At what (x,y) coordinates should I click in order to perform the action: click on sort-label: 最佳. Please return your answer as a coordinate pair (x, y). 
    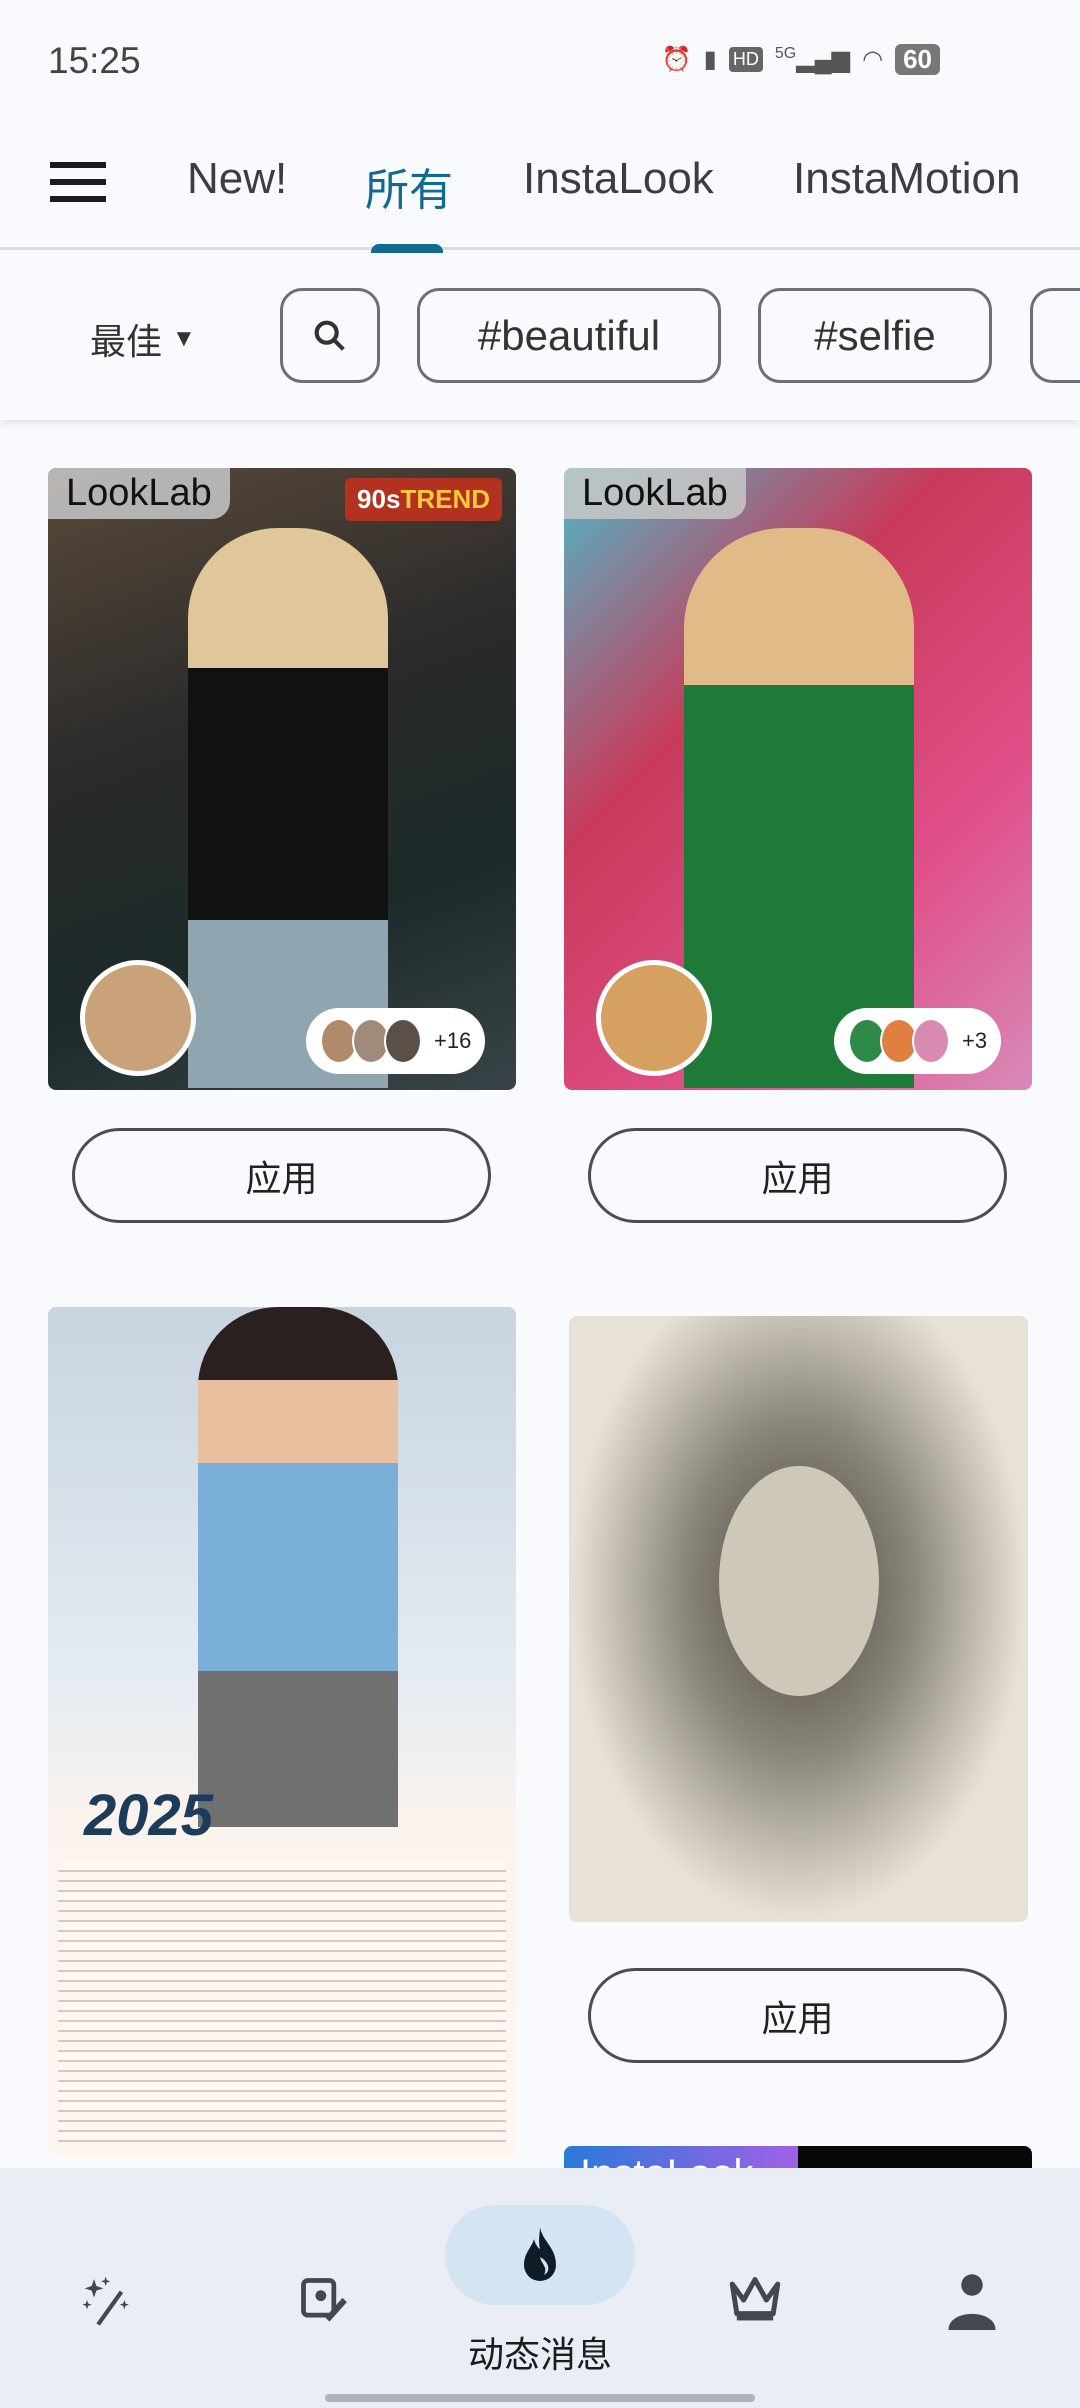
    Looking at the image, I should click on (126, 341).